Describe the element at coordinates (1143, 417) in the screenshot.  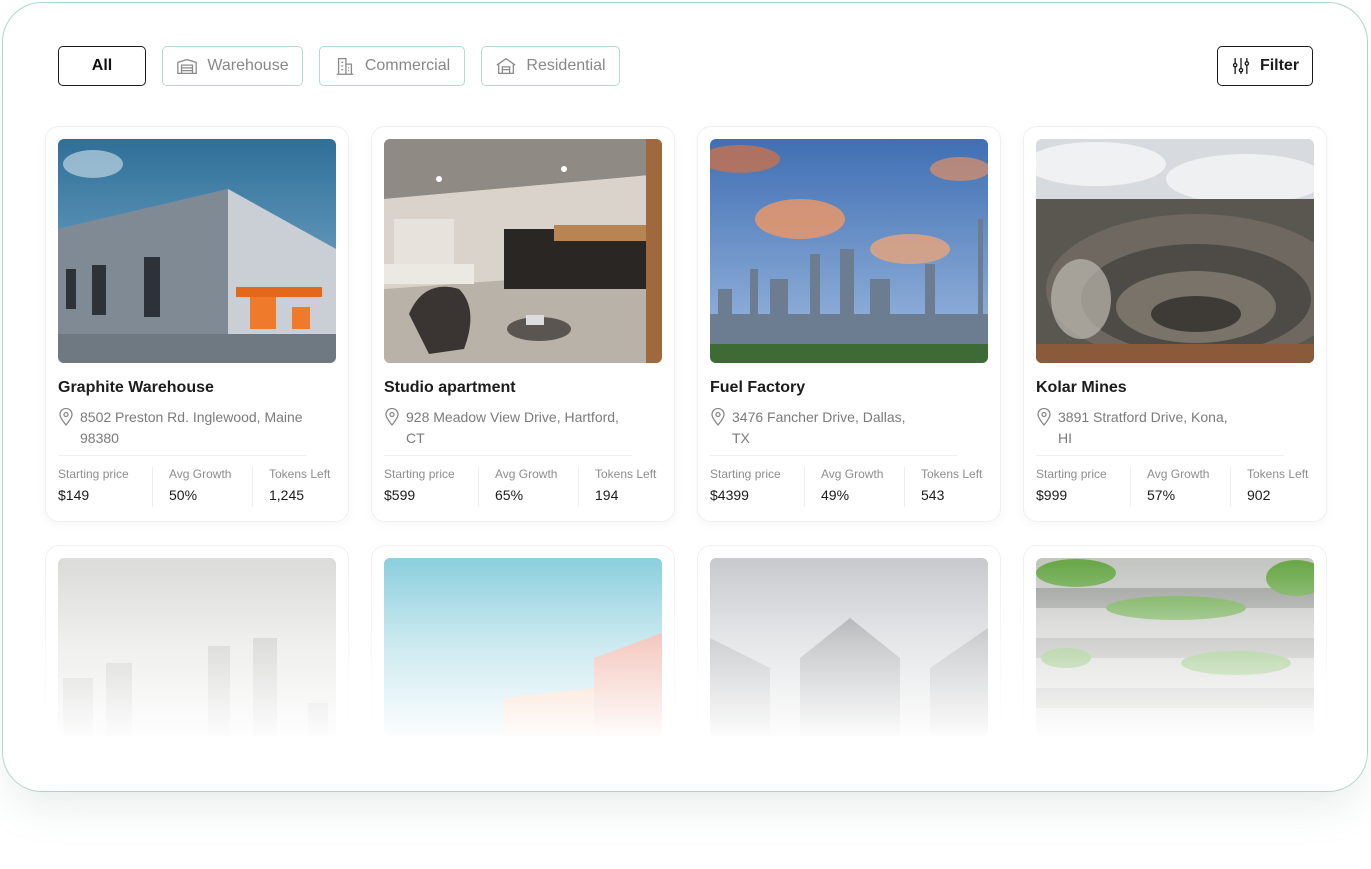
I see `address-line-1: 3891 Stratford Drive, Kona,` at that location.